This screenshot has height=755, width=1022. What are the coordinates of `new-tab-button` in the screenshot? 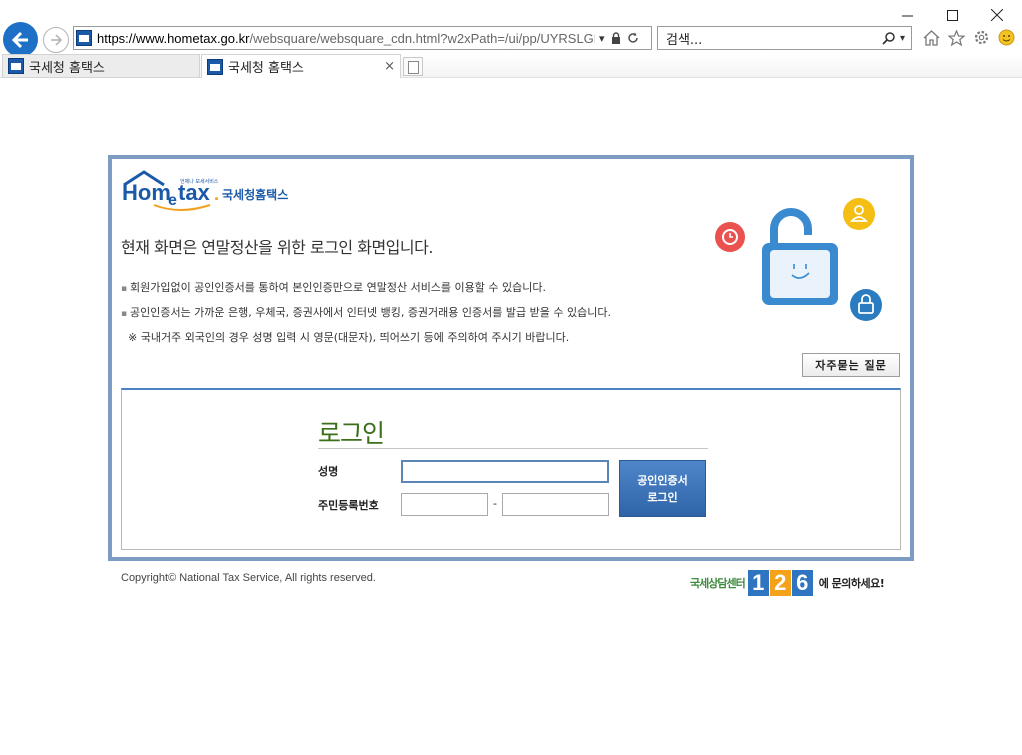 It's located at (413, 66).